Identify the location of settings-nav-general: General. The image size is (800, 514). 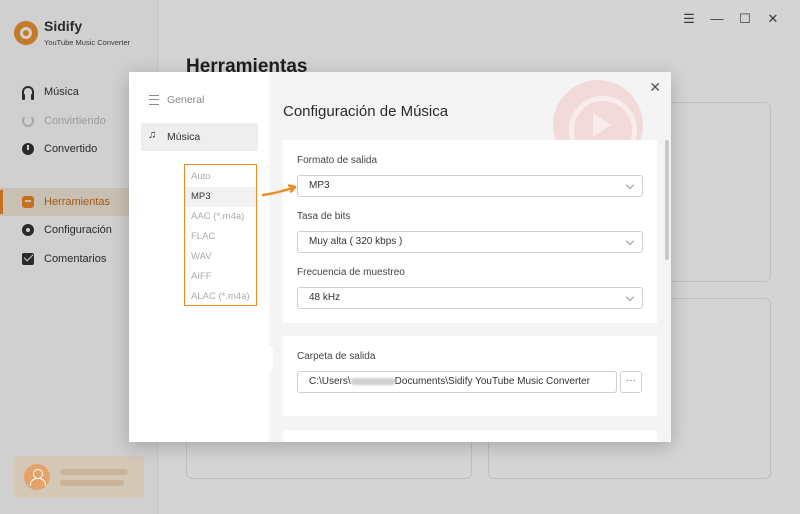
(199, 100).